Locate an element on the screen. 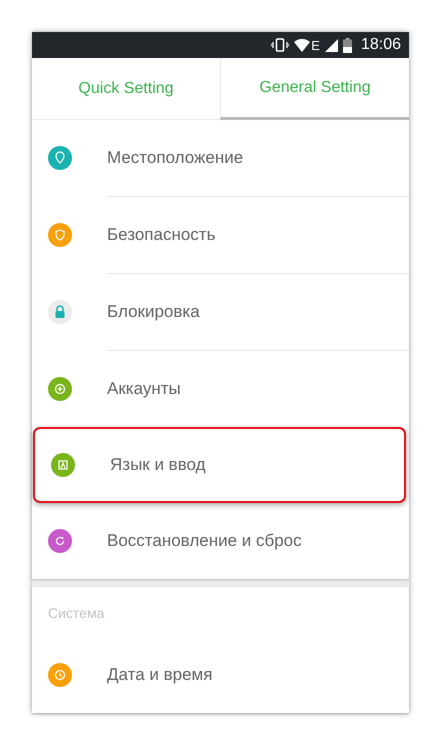  highlighted-settings-item: Язык и ввод is located at coordinates (219, 465).